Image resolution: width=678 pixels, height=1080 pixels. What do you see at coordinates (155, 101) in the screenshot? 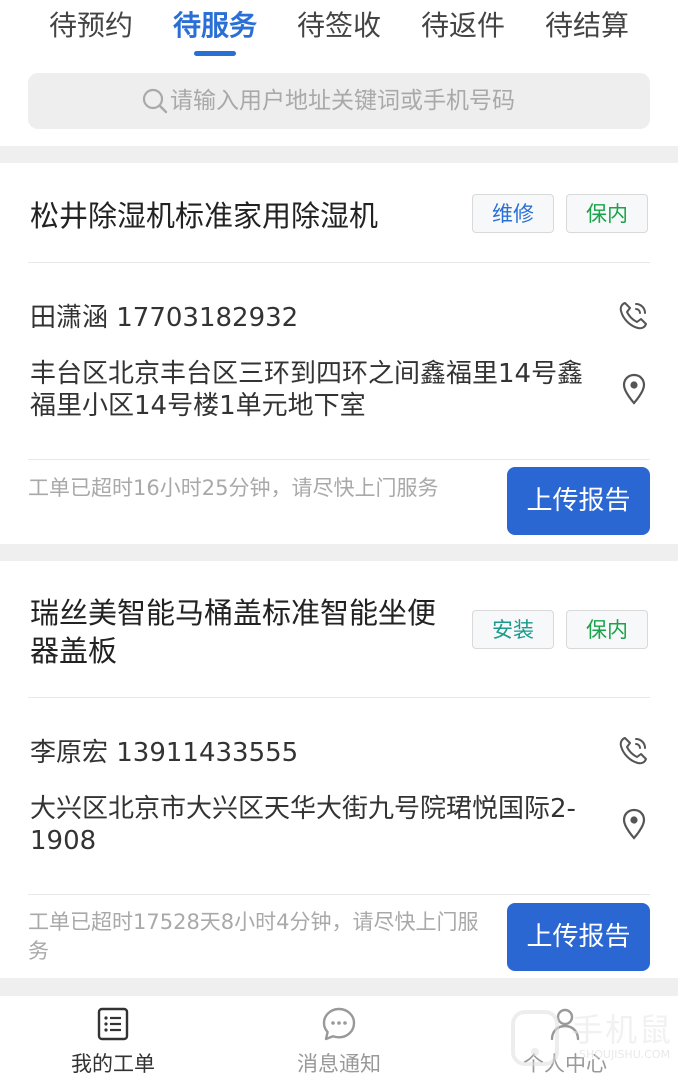
I see `search-icon` at bounding box center [155, 101].